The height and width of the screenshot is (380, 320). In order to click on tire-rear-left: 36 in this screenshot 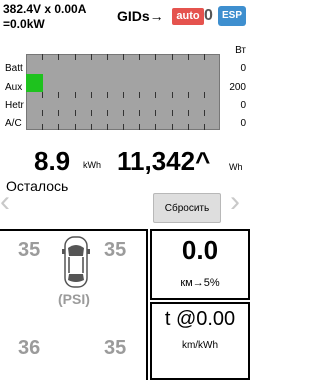, I will do `click(29, 348)`.